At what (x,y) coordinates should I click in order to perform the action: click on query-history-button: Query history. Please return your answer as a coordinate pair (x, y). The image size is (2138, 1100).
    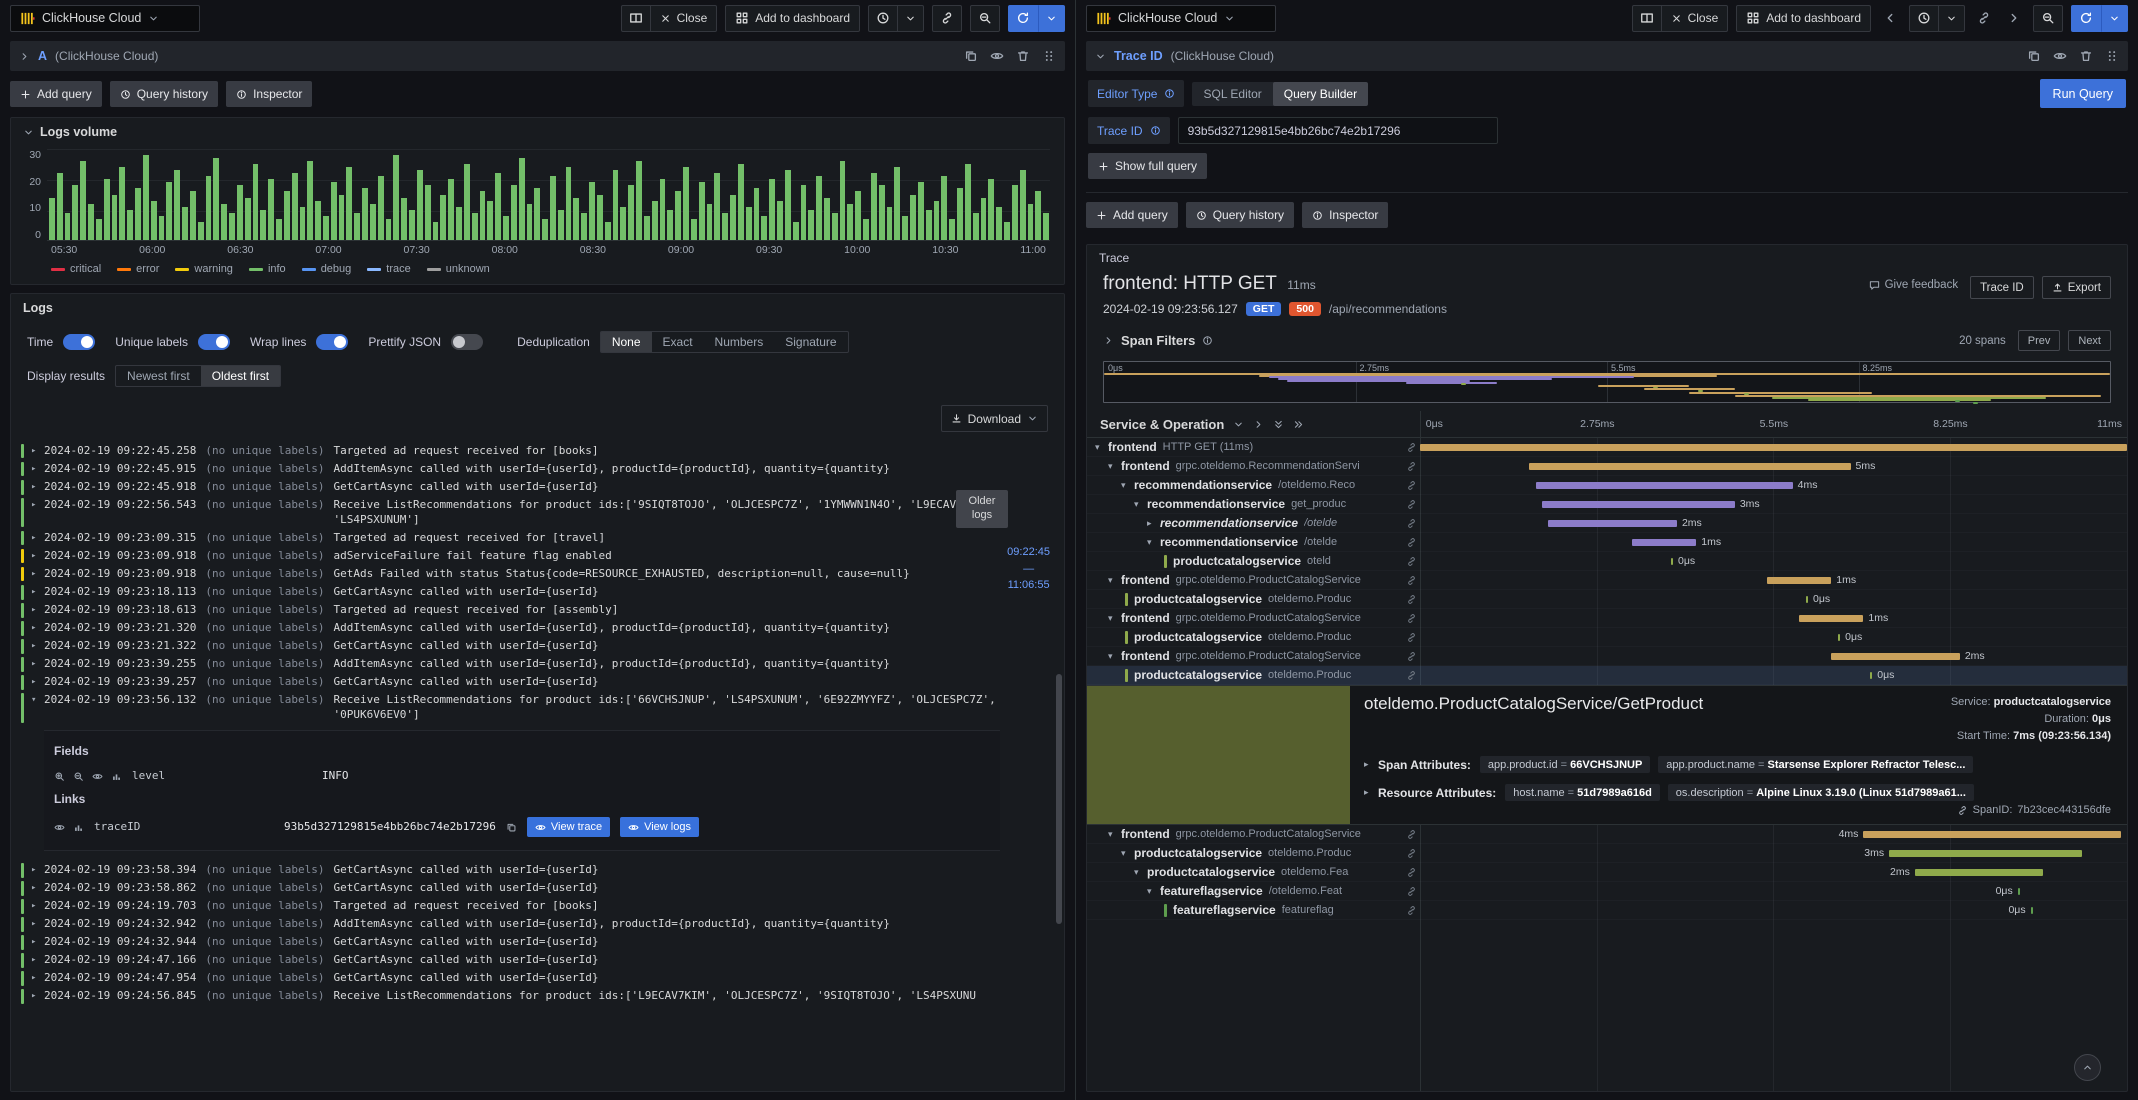
    Looking at the image, I should click on (164, 94).